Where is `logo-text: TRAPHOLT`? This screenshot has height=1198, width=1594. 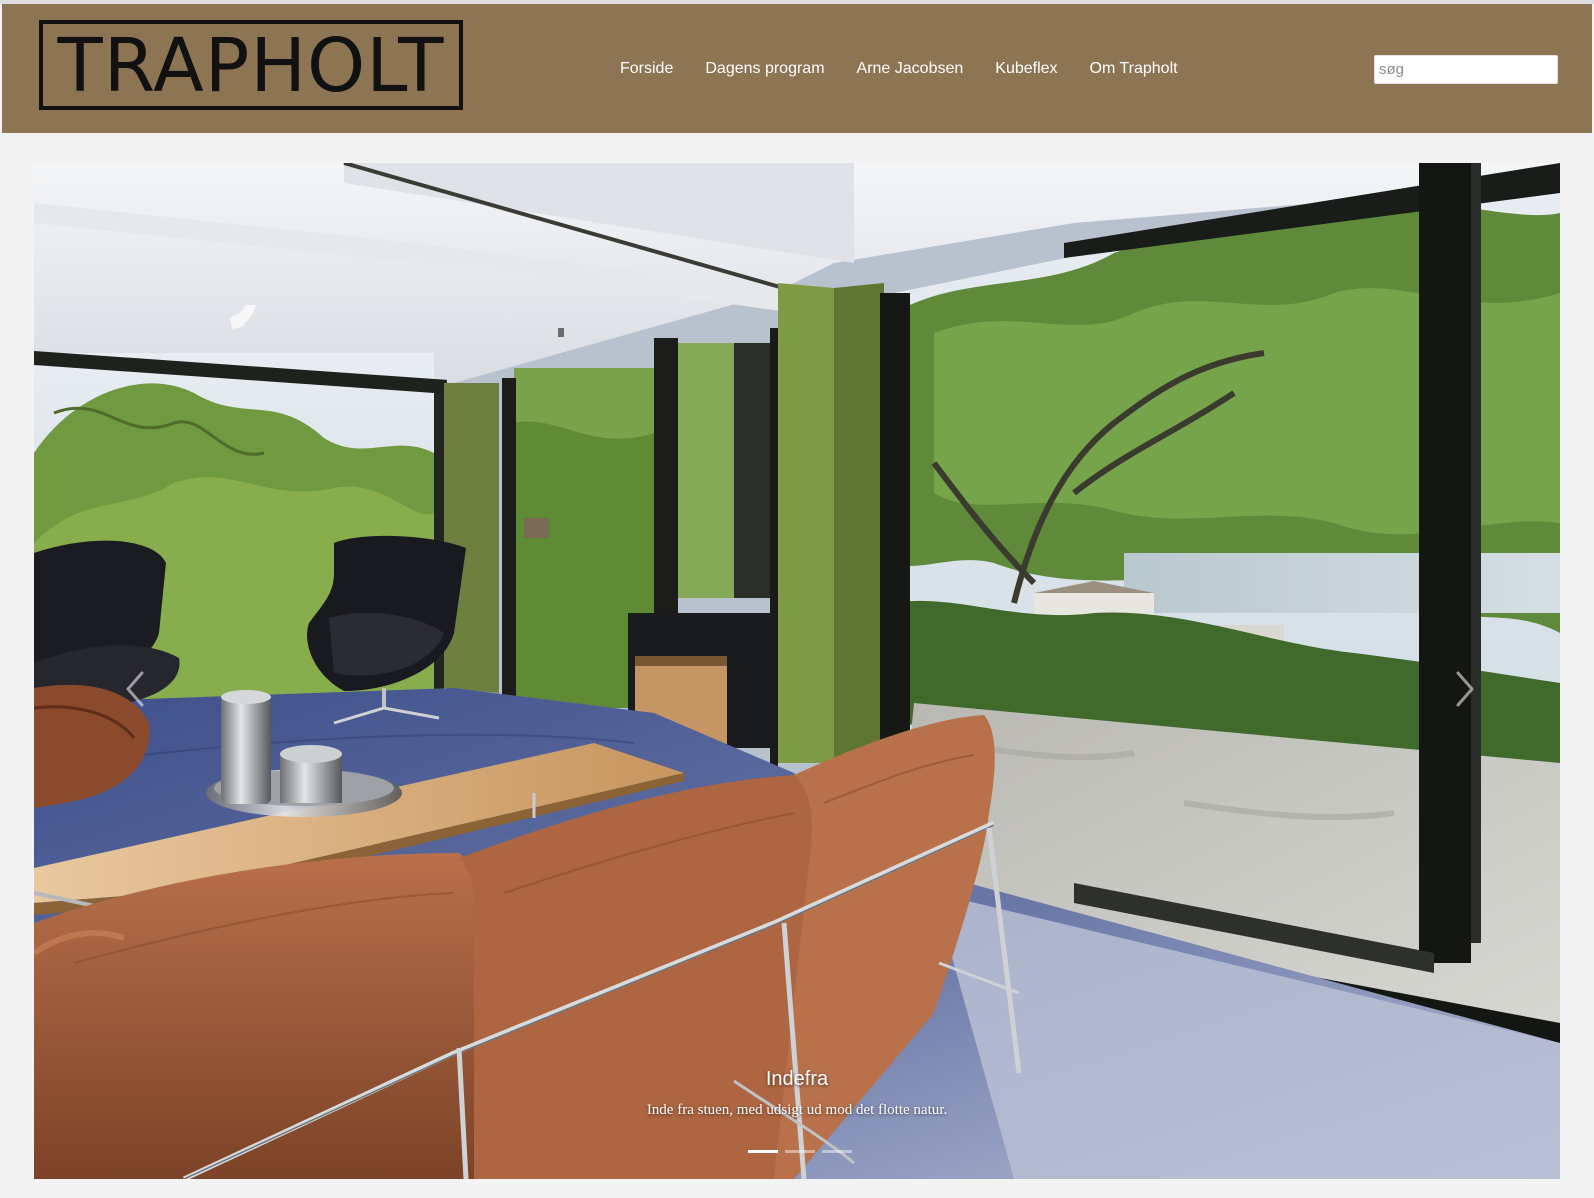 logo-text: TRAPHOLT is located at coordinates (251, 66).